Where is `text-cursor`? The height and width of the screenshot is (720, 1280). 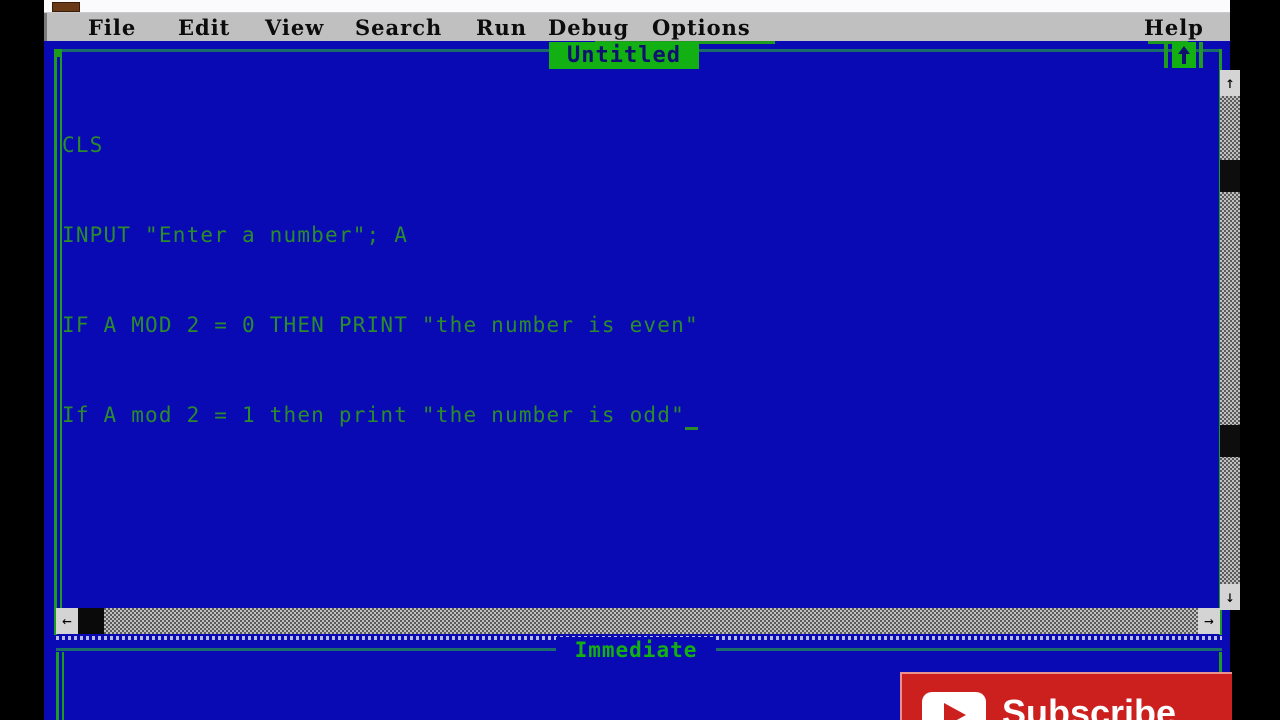
text-cursor is located at coordinates (691, 418).